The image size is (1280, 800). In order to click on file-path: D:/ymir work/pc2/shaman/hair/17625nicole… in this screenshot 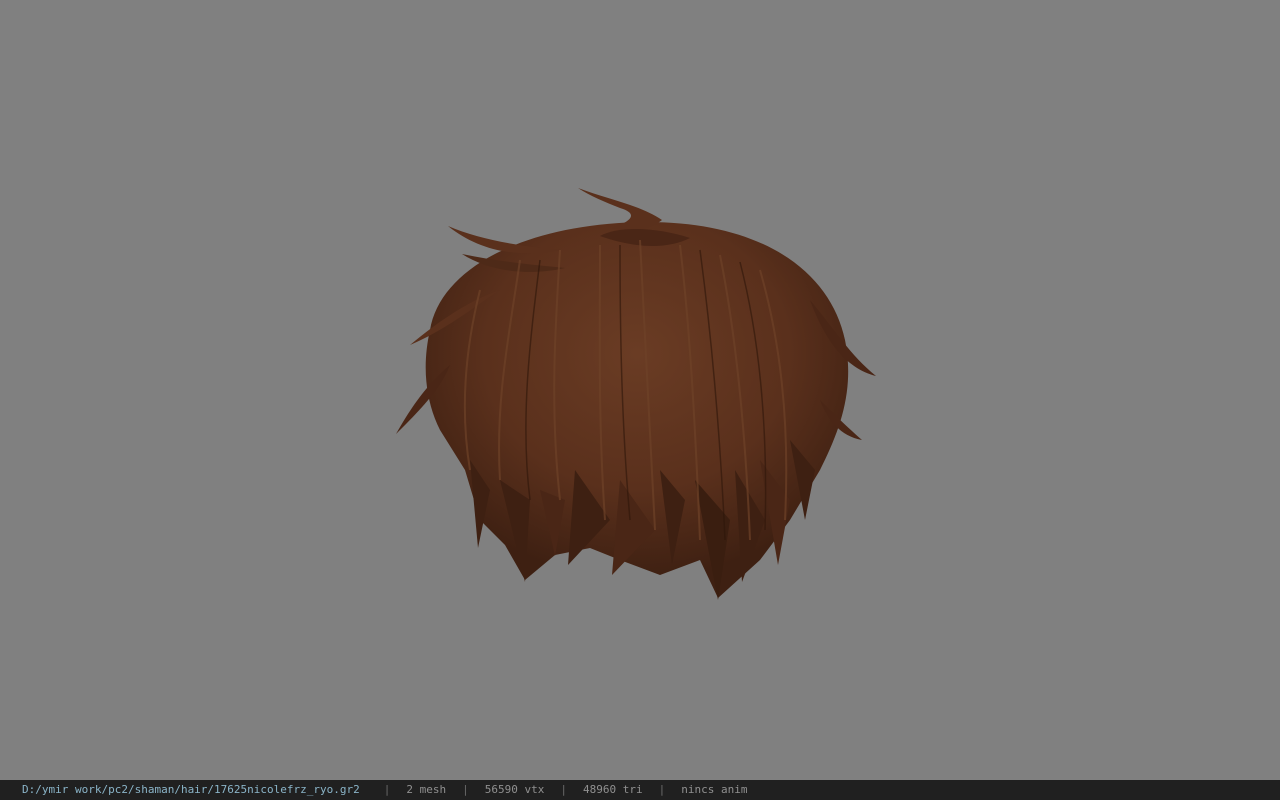, I will do `click(191, 789)`.